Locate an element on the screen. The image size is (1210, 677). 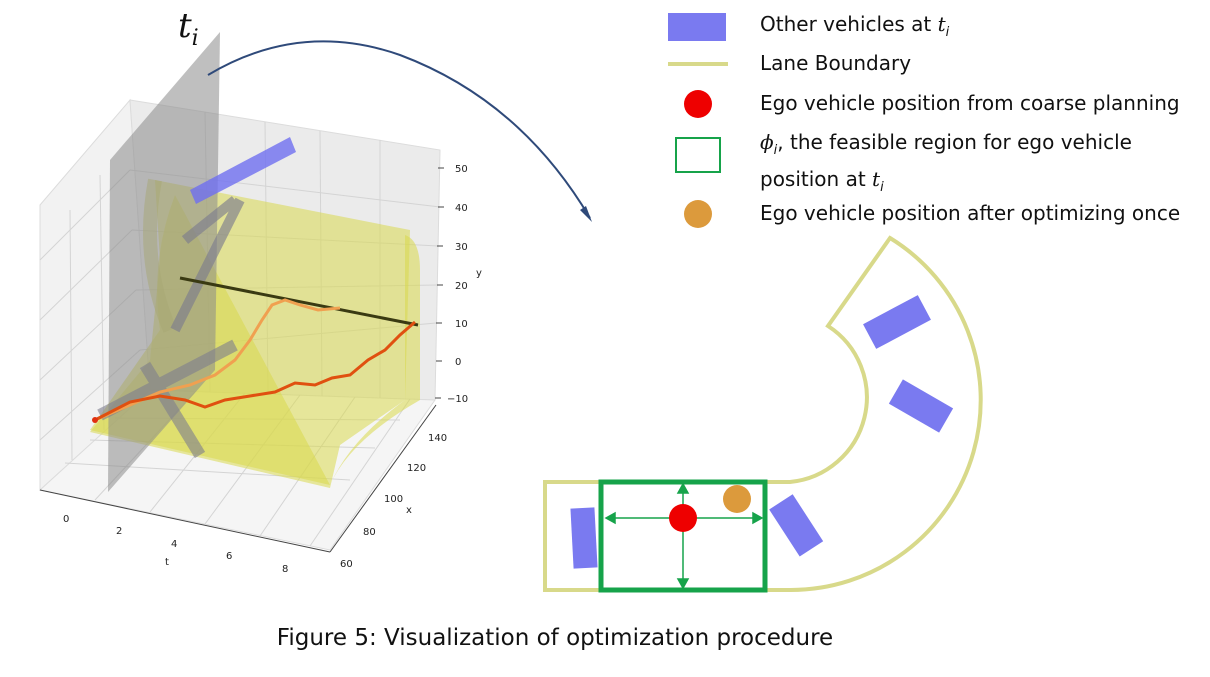
legend-label-vehicles: Other vehicles at ti is located at coordinates (855, 26).